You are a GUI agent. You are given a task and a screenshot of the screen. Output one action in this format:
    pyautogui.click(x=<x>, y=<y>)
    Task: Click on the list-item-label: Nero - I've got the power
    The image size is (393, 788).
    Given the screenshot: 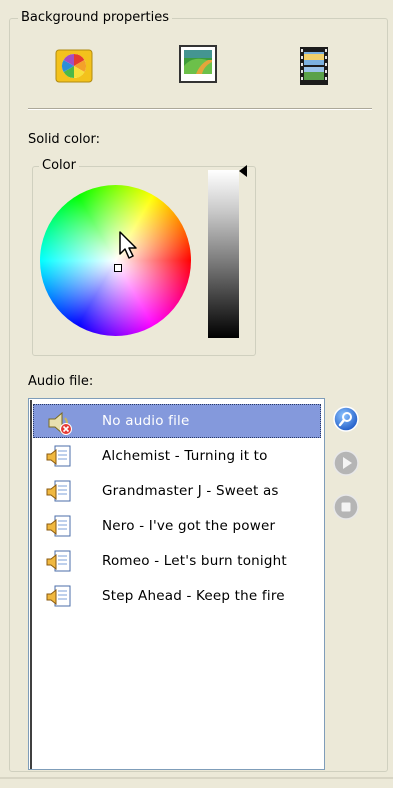 What is the action you would take?
    pyautogui.click(x=189, y=526)
    